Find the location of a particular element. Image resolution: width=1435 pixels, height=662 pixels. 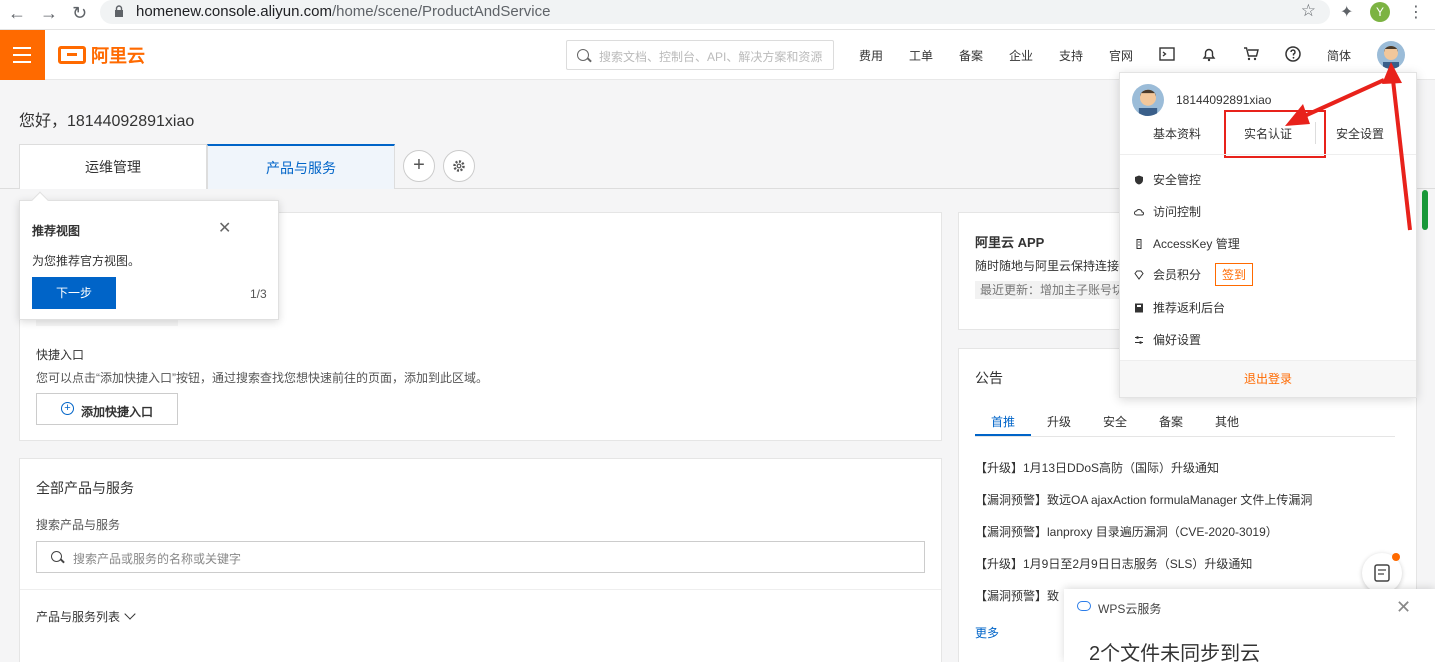

notice-item: 【漏洞预警】致 is located at coordinates (1017, 595).